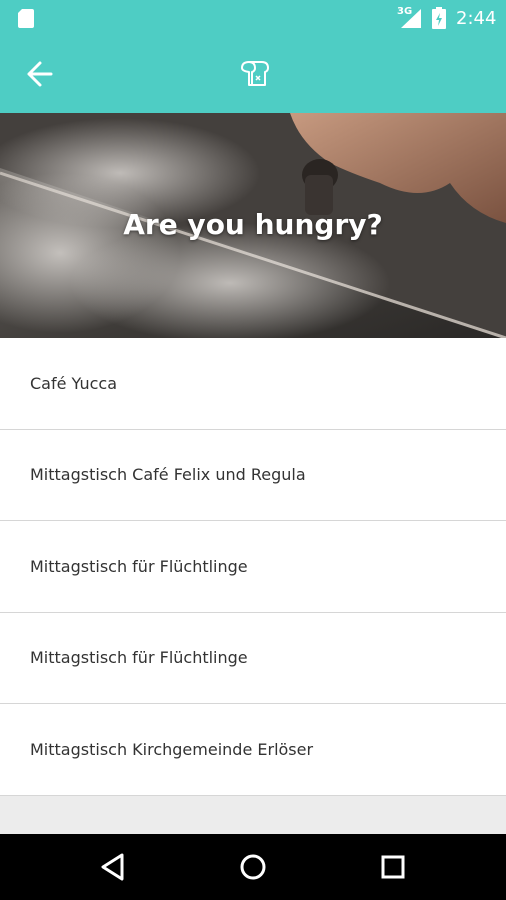  I want to click on nav-home-icon, so click(253, 867).